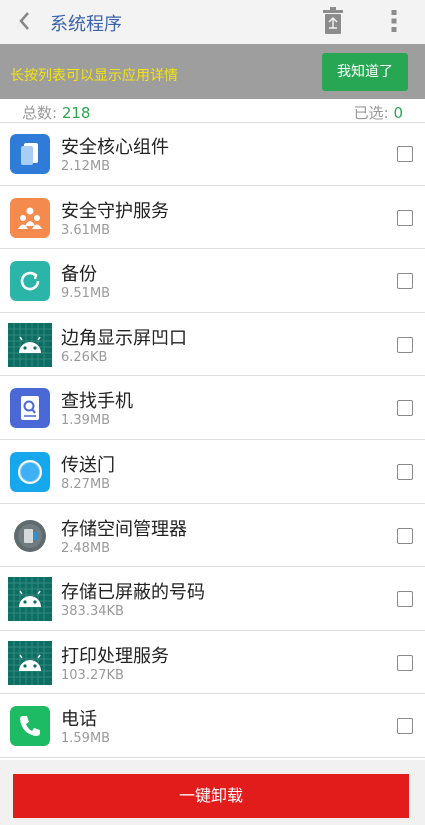 Image resolution: width=425 pixels, height=825 pixels. Describe the element at coordinates (86, 421) in the screenshot. I see `app-size: 1.39MB` at that location.